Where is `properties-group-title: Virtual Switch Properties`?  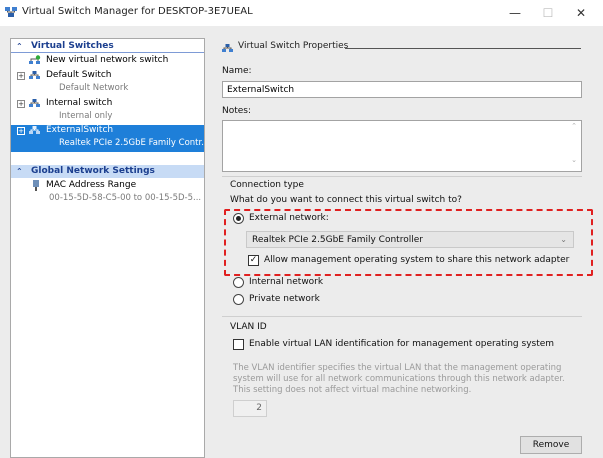 properties-group-title: Virtual Switch Properties is located at coordinates (293, 46).